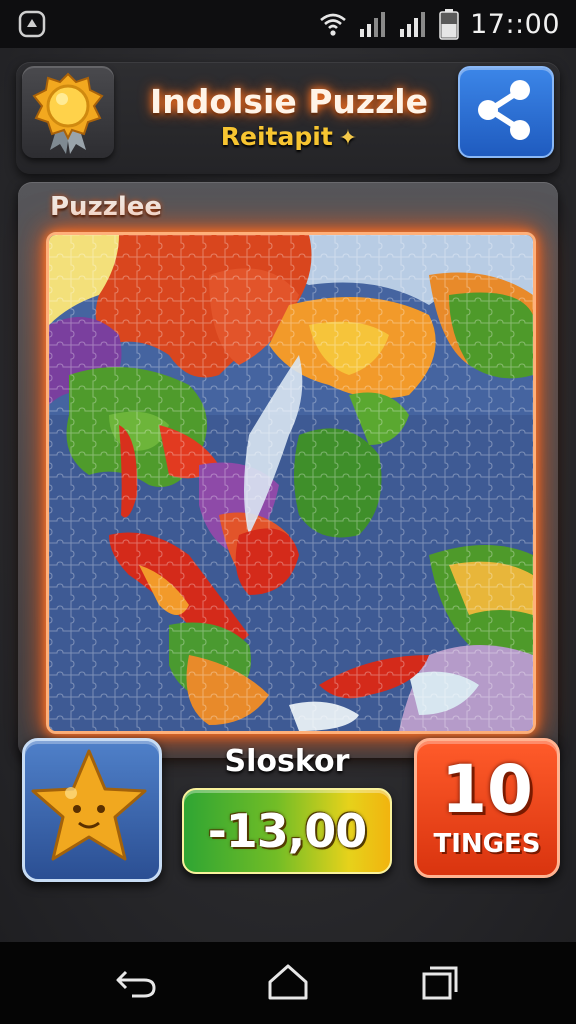  I want to click on share-button, so click(506, 112).